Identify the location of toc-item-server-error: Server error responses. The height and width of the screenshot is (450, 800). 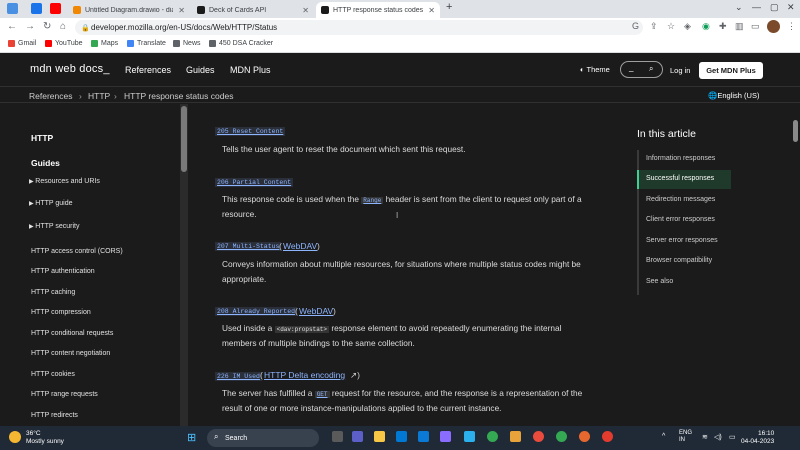
(682, 240).